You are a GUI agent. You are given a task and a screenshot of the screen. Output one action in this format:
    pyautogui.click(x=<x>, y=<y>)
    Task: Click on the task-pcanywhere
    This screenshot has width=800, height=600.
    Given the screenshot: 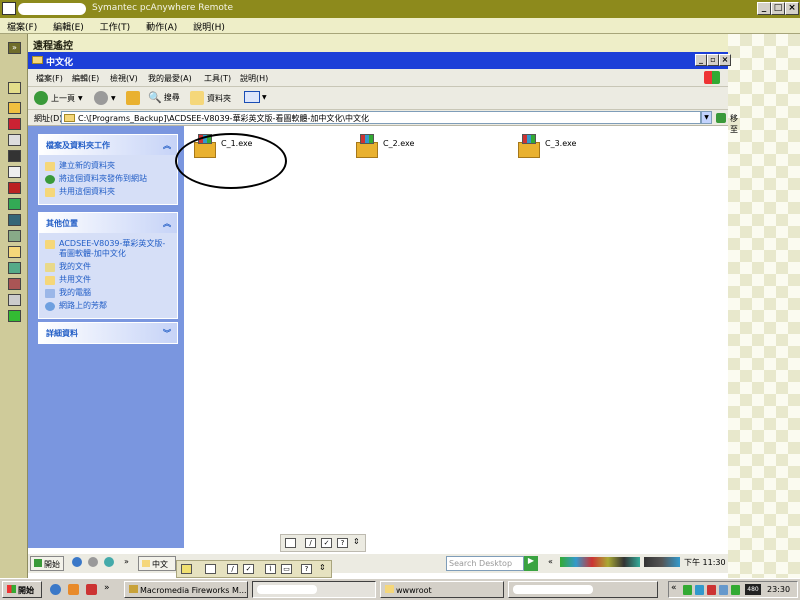 What is the action you would take?
    pyautogui.click(x=314, y=589)
    